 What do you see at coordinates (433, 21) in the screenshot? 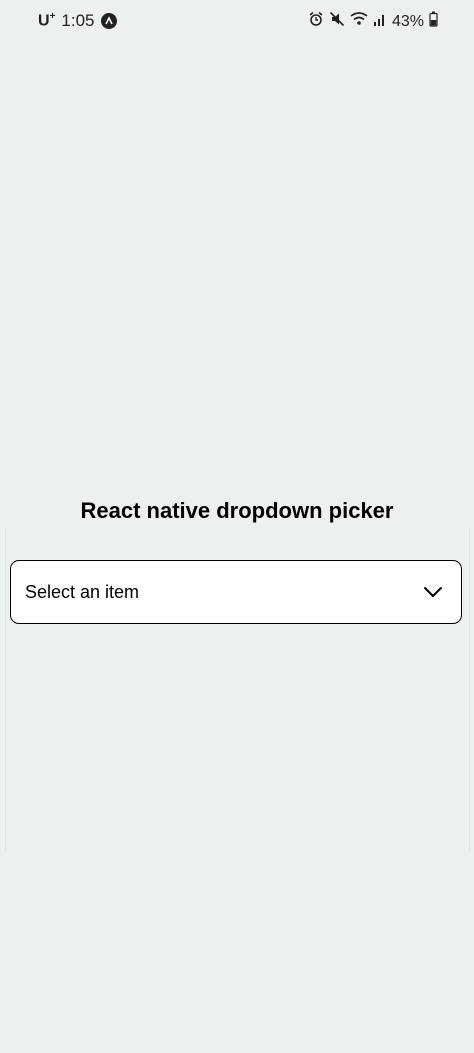
I see `battery-icon` at bounding box center [433, 21].